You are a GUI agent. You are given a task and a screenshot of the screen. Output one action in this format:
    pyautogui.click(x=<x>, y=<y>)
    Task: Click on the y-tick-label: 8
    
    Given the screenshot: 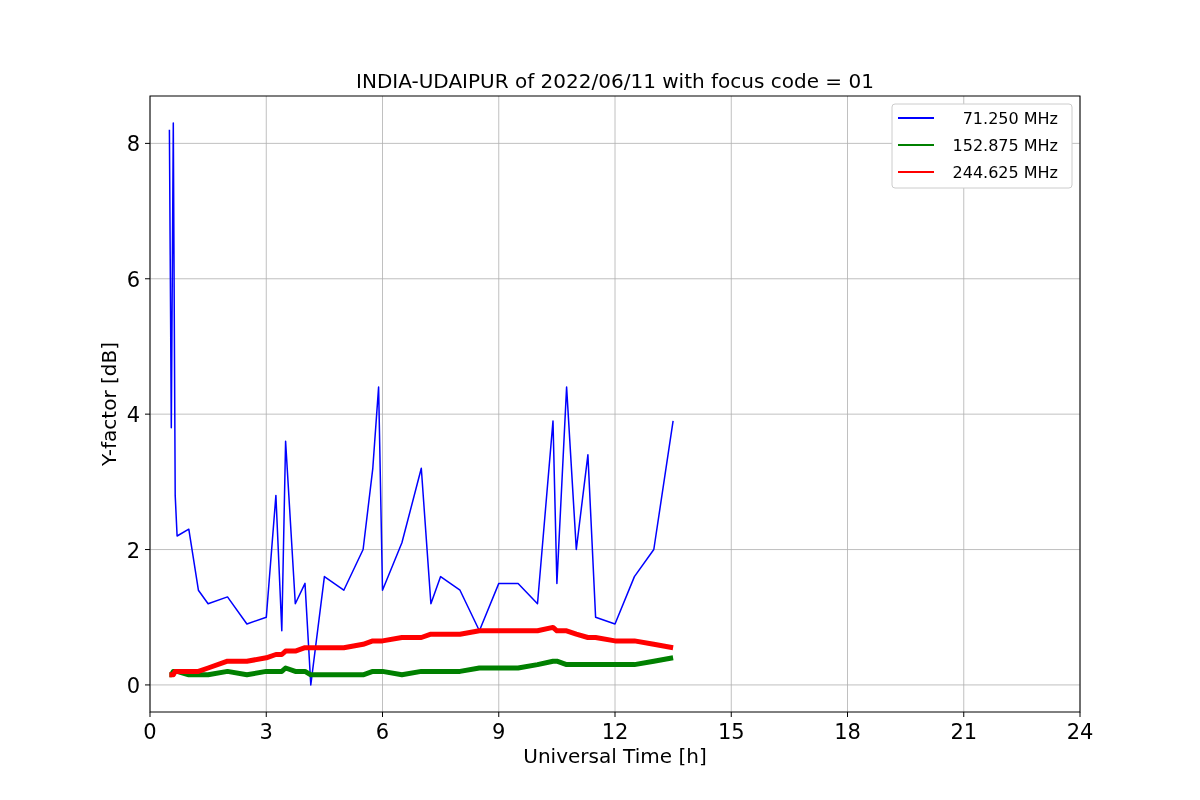 What is the action you would take?
    pyautogui.click(x=133, y=144)
    